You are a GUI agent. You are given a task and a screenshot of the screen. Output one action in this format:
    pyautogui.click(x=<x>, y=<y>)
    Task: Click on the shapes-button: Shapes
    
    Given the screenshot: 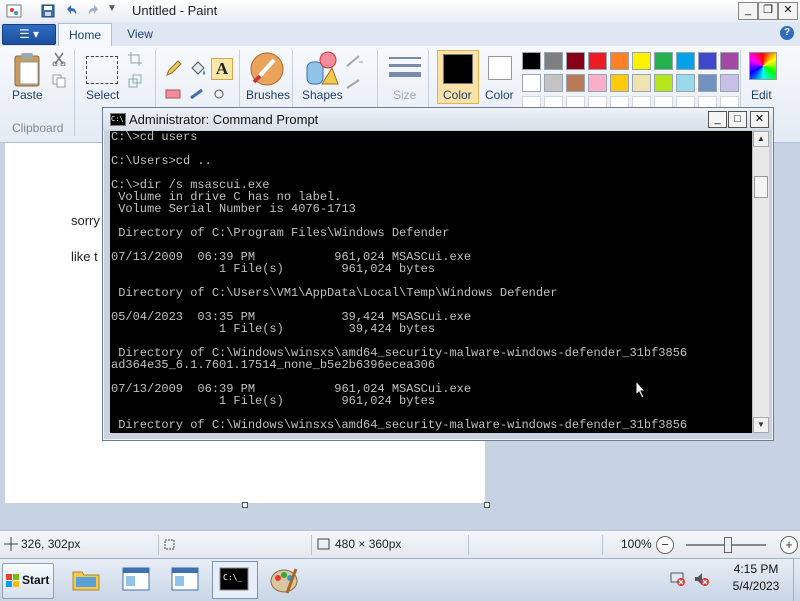 What is the action you would take?
    pyautogui.click(x=322, y=95)
    